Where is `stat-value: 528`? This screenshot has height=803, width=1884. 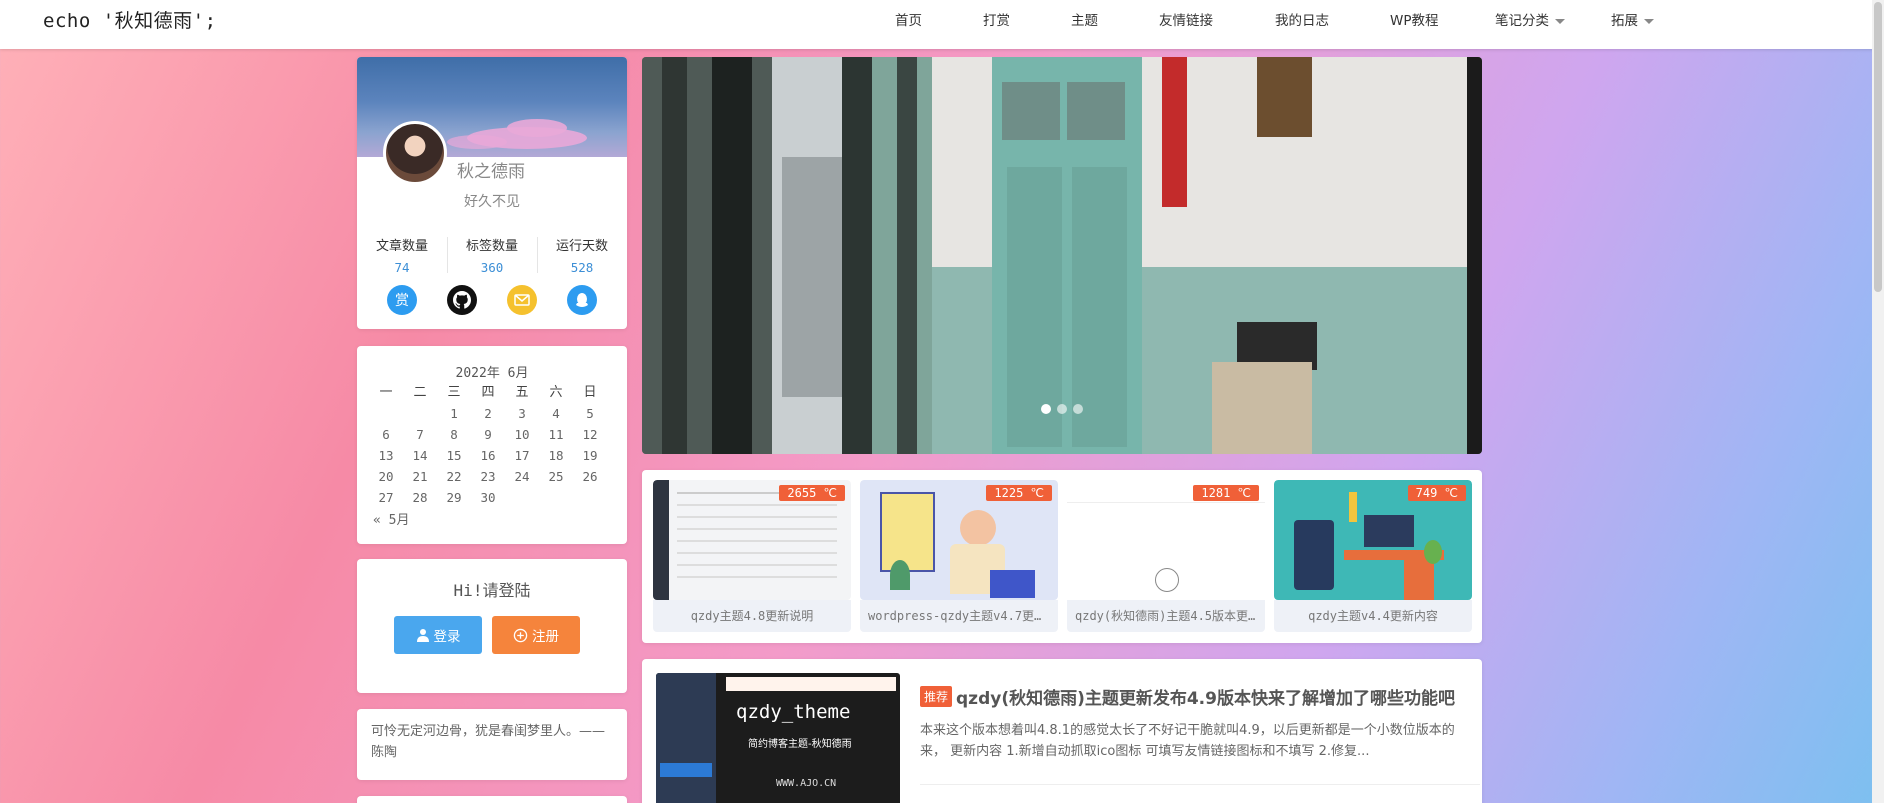
stat-value: 528 is located at coordinates (582, 267).